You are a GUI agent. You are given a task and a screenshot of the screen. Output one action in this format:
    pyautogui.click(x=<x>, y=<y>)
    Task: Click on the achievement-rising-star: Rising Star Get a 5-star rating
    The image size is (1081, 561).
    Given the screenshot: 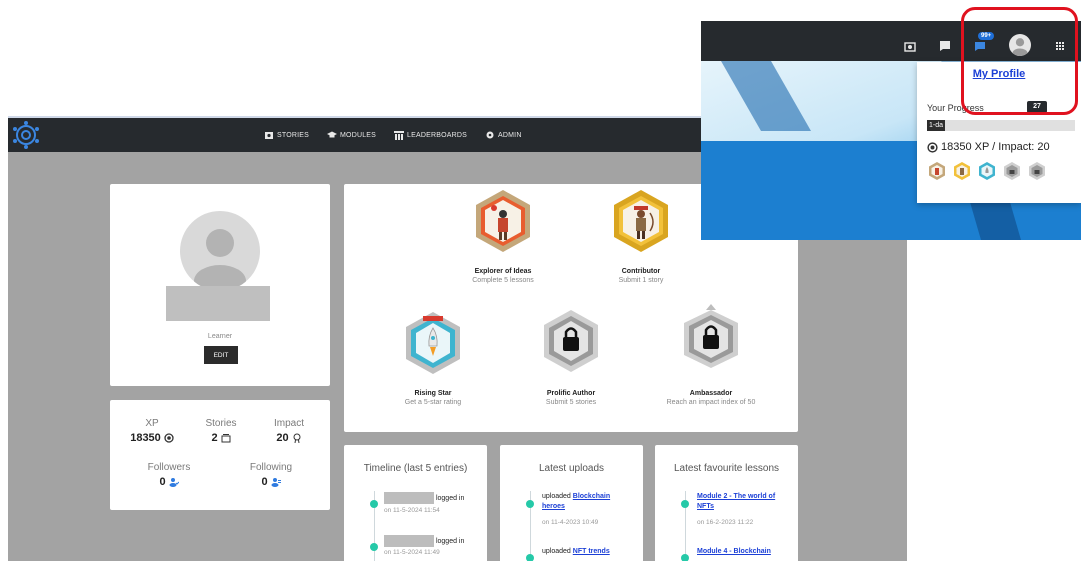 What is the action you would take?
    pyautogui.click(x=433, y=397)
    